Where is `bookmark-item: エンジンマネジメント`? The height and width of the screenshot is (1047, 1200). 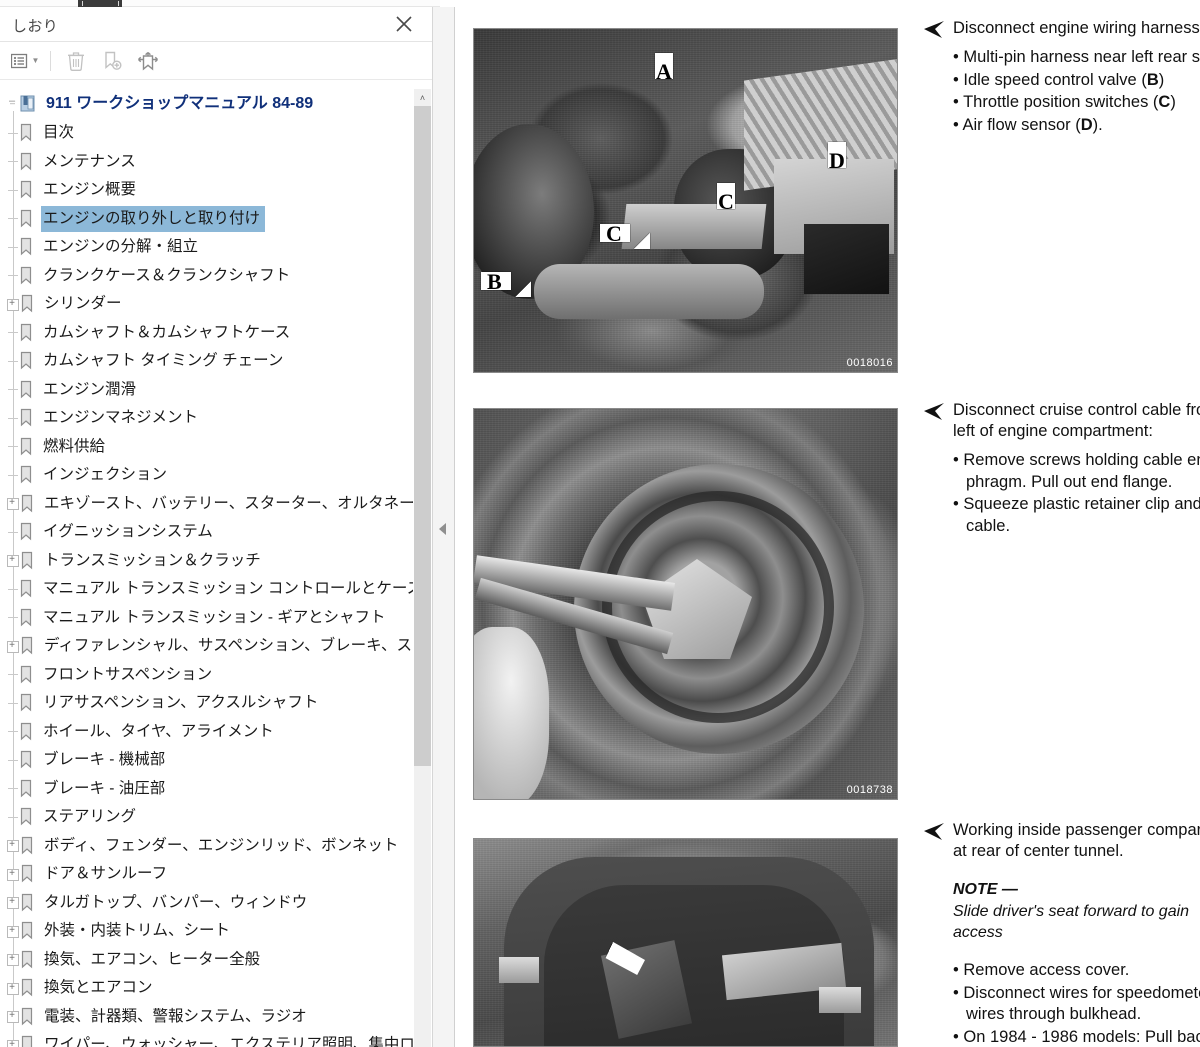 bookmark-item: エンジンマネジメント is located at coordinates (206, 418).